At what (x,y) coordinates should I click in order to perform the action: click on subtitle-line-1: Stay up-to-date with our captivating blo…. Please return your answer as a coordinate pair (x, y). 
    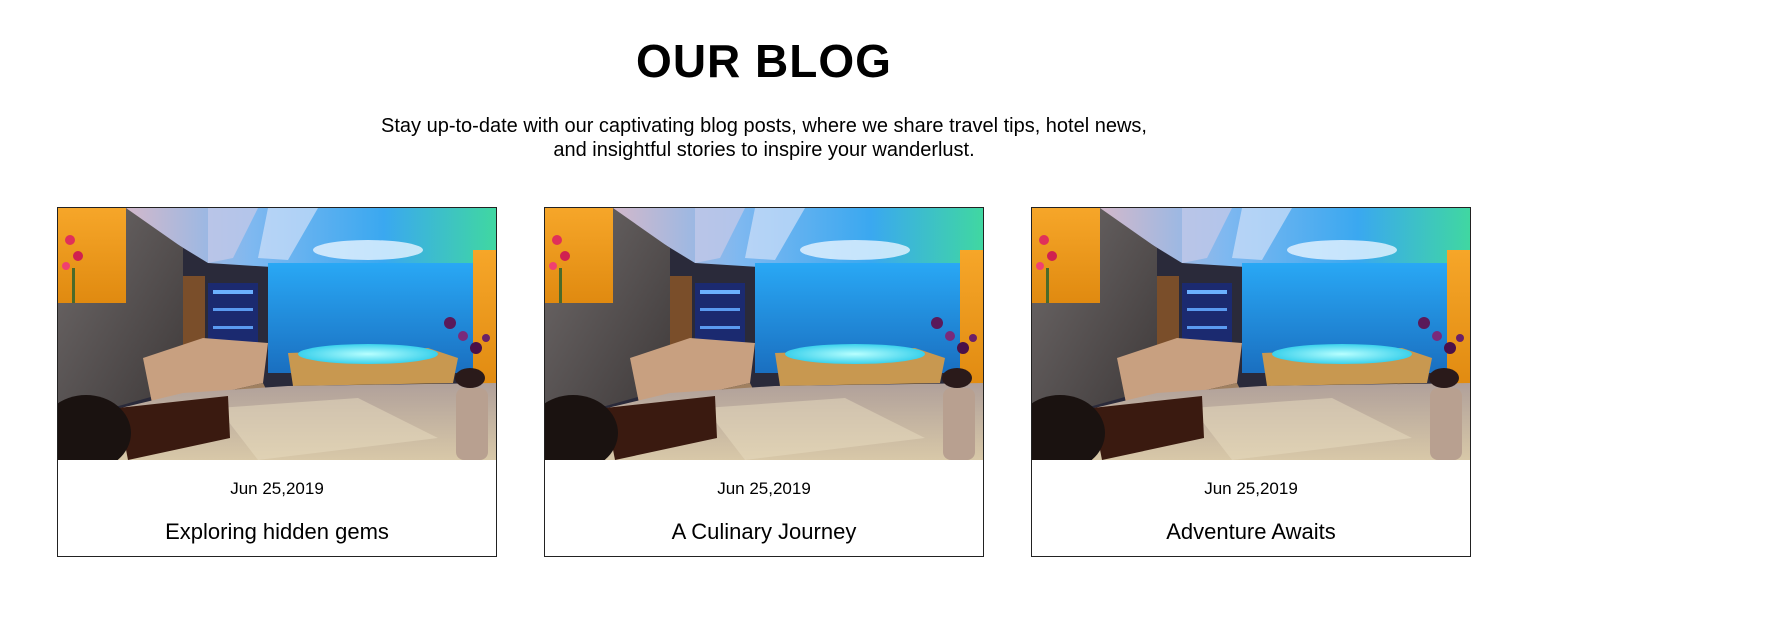
    Looking at the image, I should click on (764, 126).